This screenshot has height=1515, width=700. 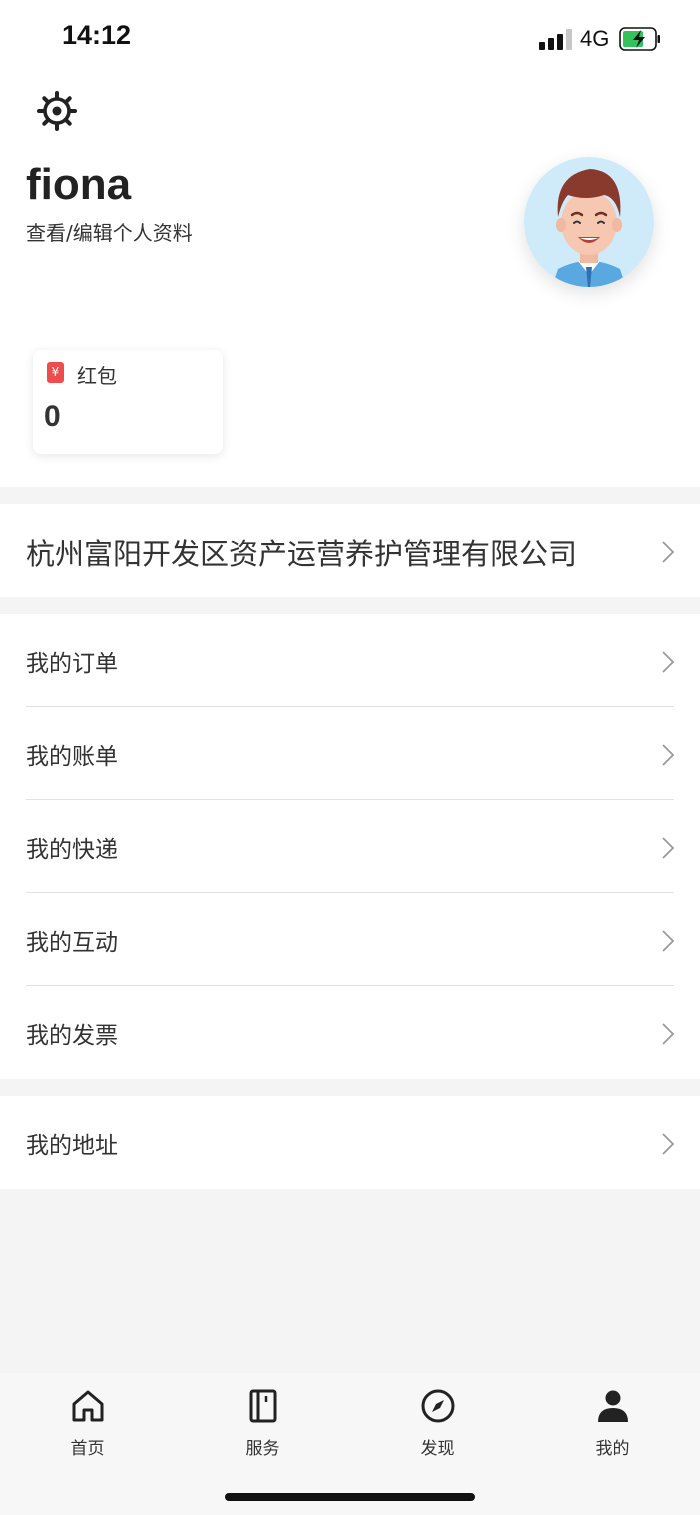 I want to click on avatar-illustration, so click(x=589, y=222).